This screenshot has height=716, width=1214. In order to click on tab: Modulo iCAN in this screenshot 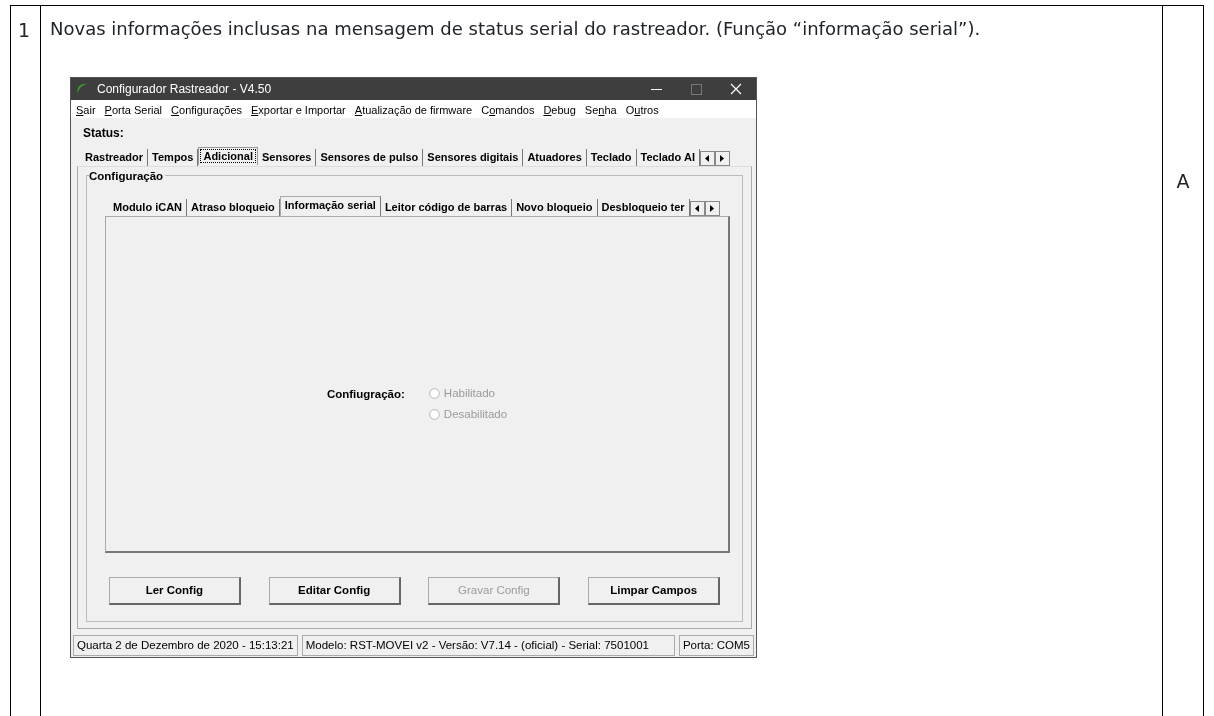, I will do `click(148, 207)`.